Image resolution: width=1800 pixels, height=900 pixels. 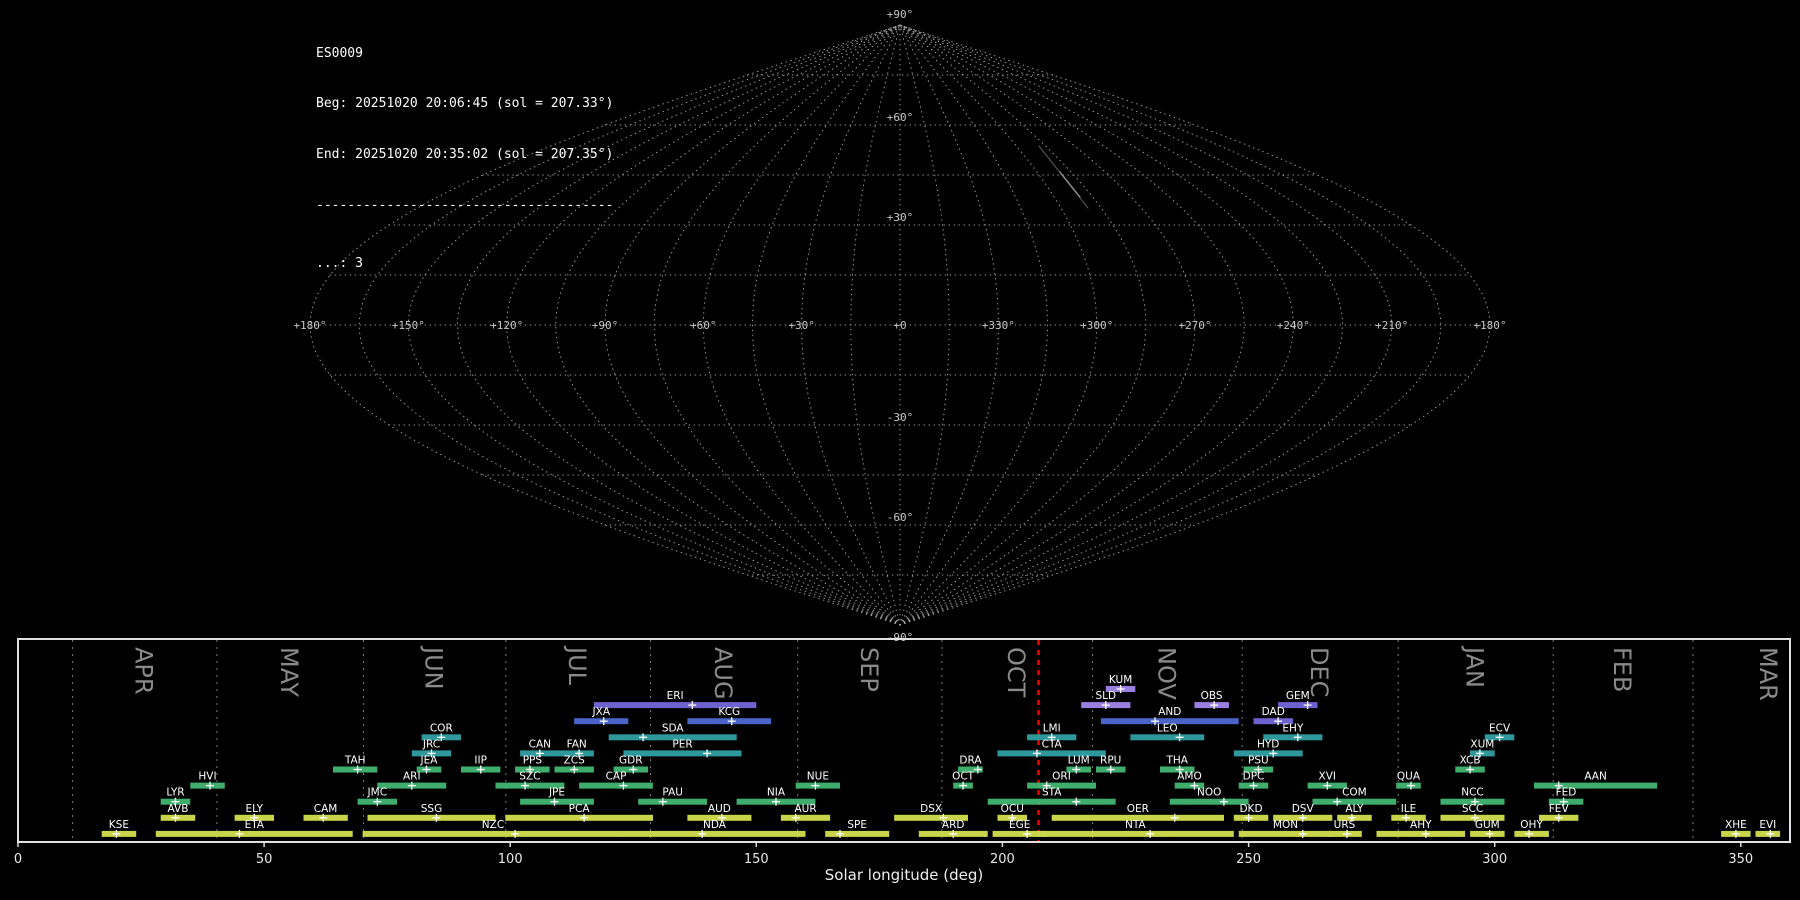 I want to click on shower-code-label: AUR, so click(x=806, y=809).